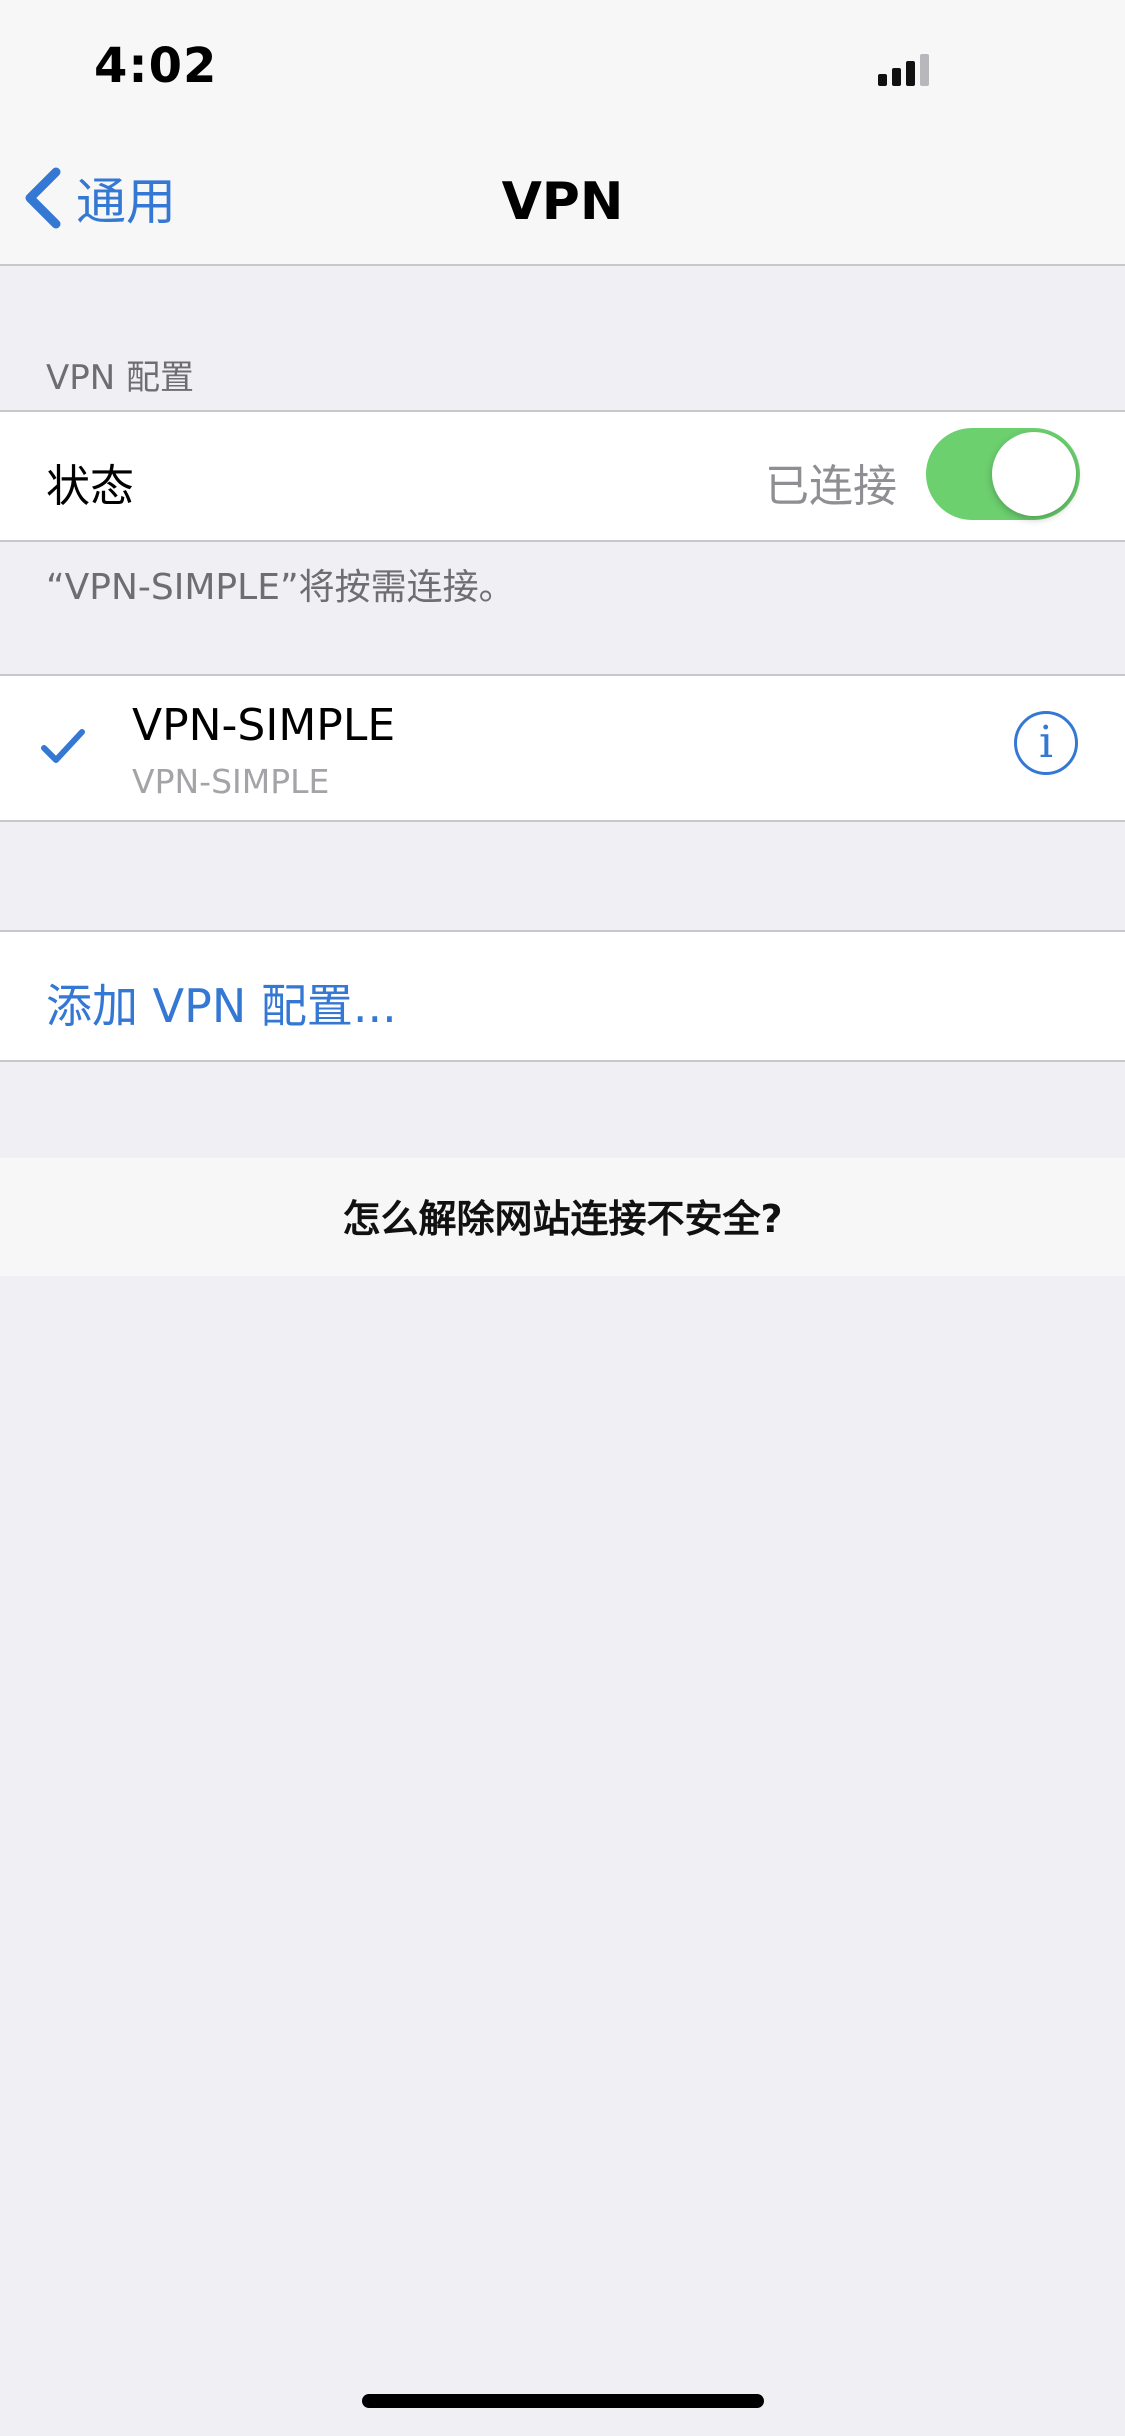  Describe the element at coordinates (280, 587) in the screenshot. I see `on-demand-footer-text: “VPN-SIMPLE”将按需连接。` at that location.